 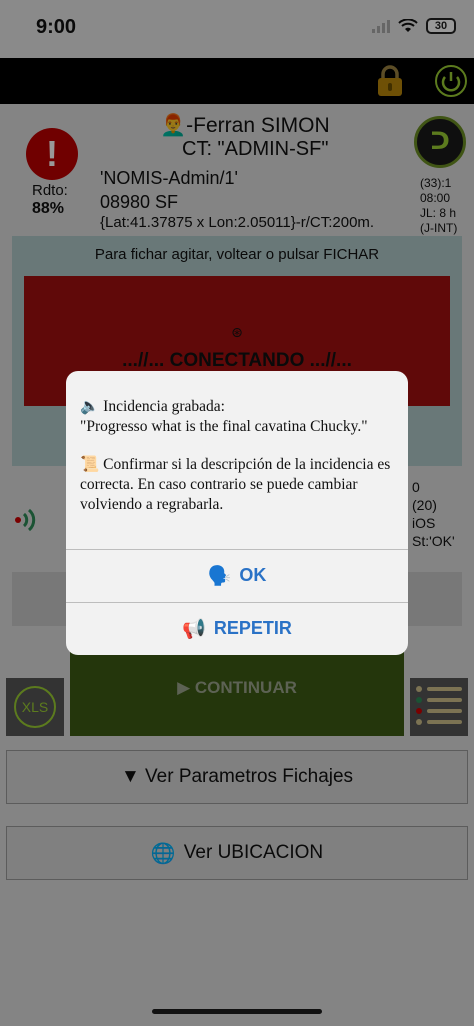 What do you see at coordinates (237, 575) in the screenshot?
I see `ok-button: 🗣️ OK` at bounding box center [237, 575].